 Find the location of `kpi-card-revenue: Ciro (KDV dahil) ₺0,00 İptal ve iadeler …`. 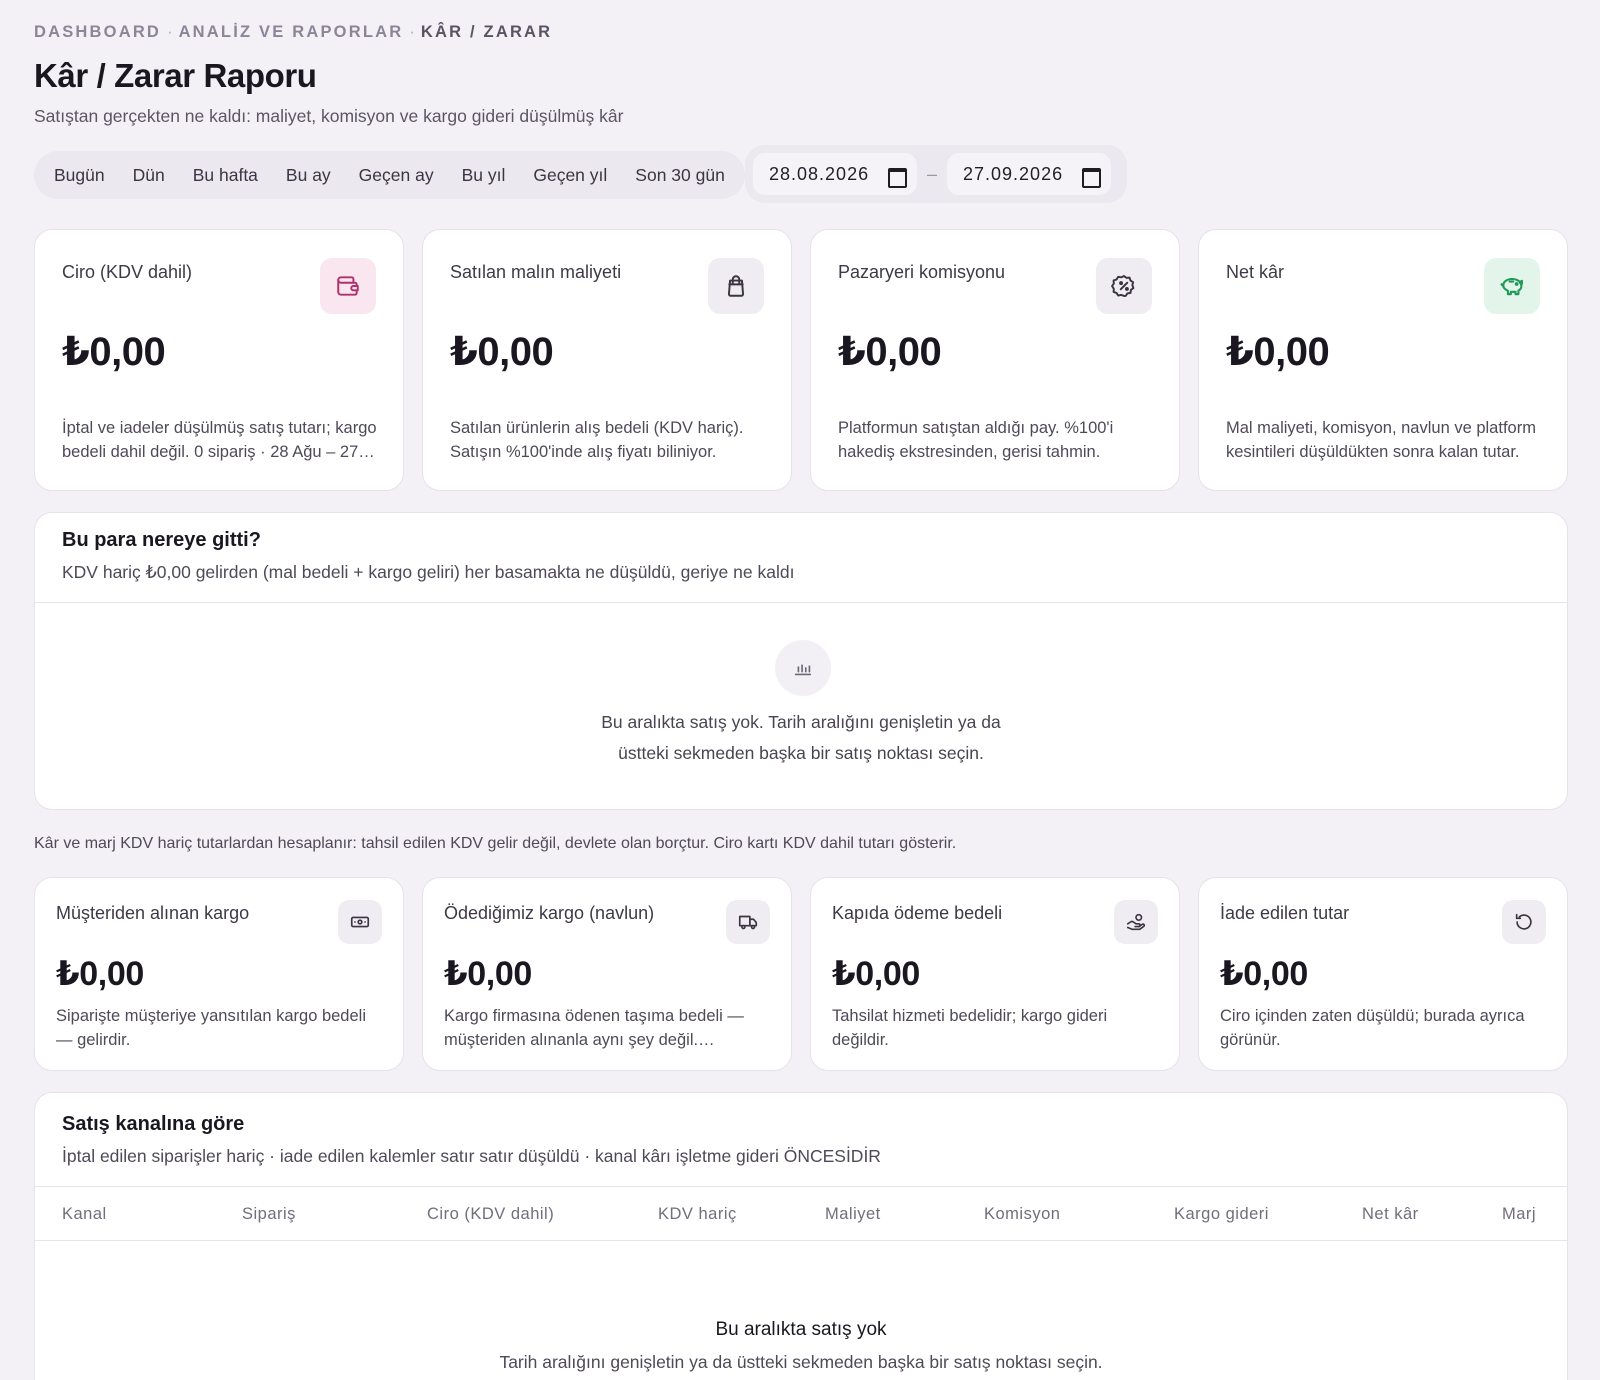

kpi-card-revenue: Ciro (KDV dahil) ₺0,00 İptal ve iadeler … is located at coordinates (219, 360).